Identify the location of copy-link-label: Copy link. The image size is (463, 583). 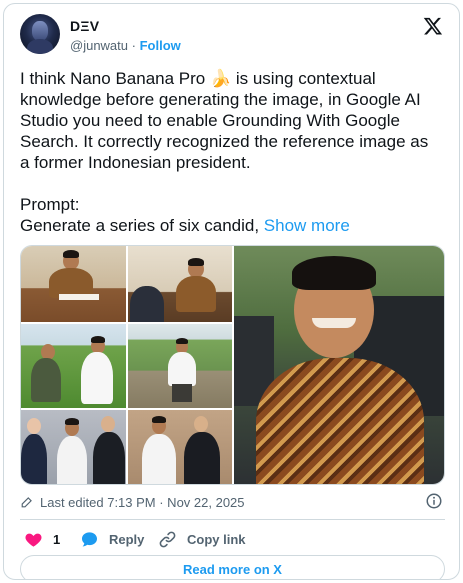
(216, 539).